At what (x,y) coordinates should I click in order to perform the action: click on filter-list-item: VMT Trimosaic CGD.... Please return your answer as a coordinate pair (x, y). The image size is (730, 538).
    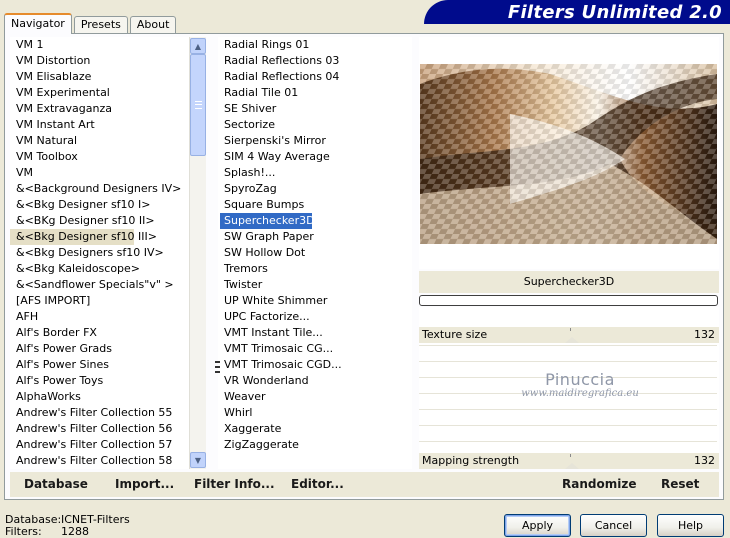
    Looking at the image, I should click on (315, 365).